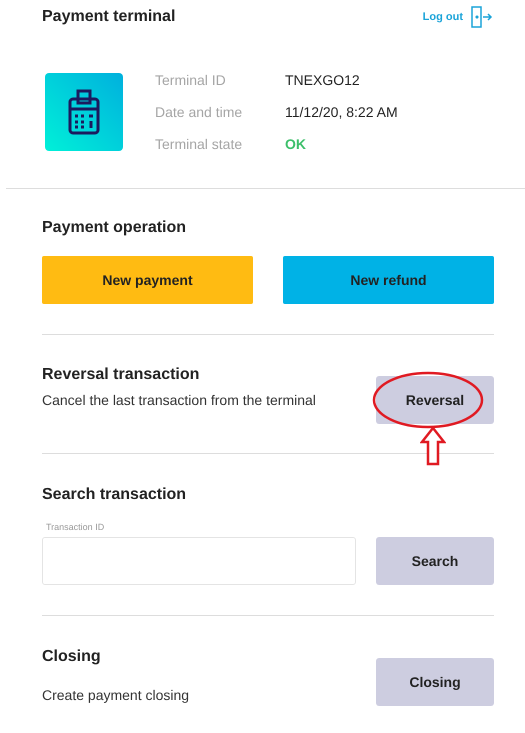 The height and width of the screenshot is (733, 525). What do you see at coordinates (72, 657) in the screenshot?
I see `section-title: Closing` at bounding box center [72, 657].